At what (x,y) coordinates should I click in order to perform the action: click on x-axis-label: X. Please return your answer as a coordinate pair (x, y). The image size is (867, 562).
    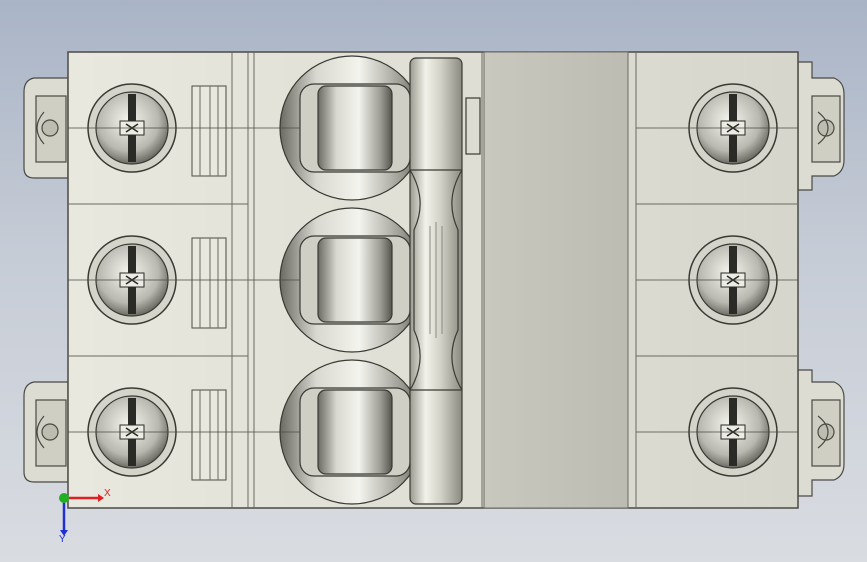
    Looking at the image, I should click on (107, 493).